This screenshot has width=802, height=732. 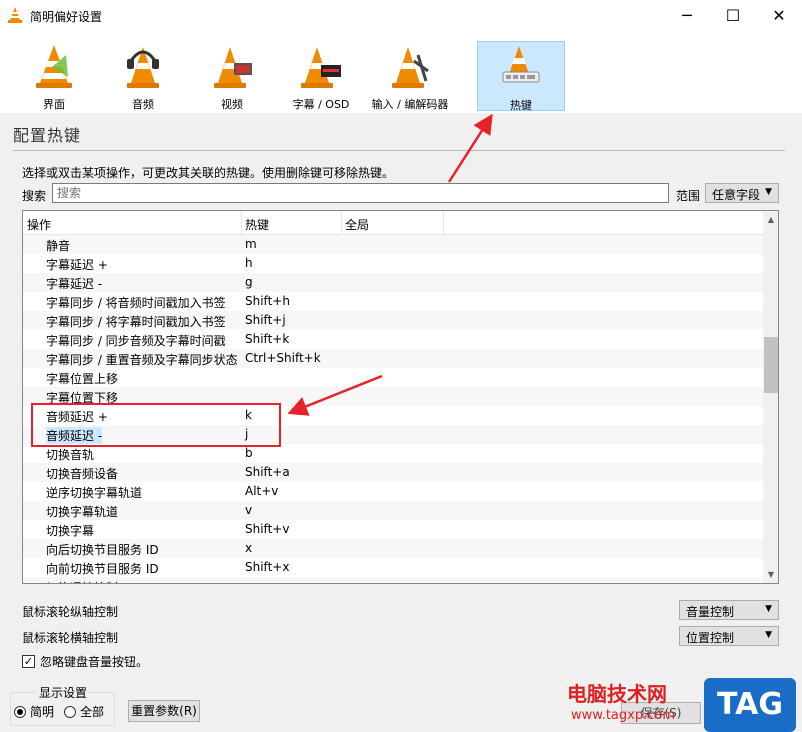 I want to click on table-row: 音频延迟 + k, so click(x=393, y=415).